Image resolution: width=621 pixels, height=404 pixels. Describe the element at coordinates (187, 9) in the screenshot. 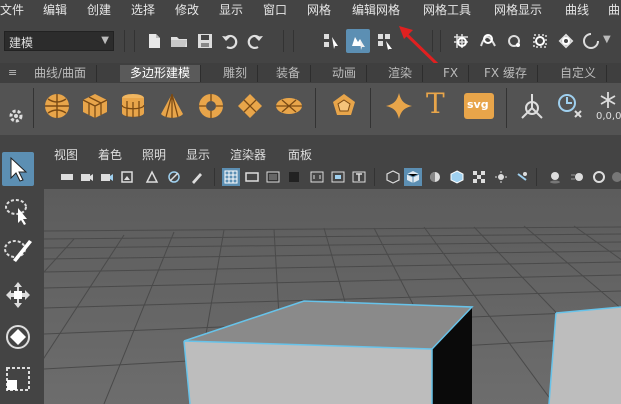

I see `menu-modify: 修改` at that location.